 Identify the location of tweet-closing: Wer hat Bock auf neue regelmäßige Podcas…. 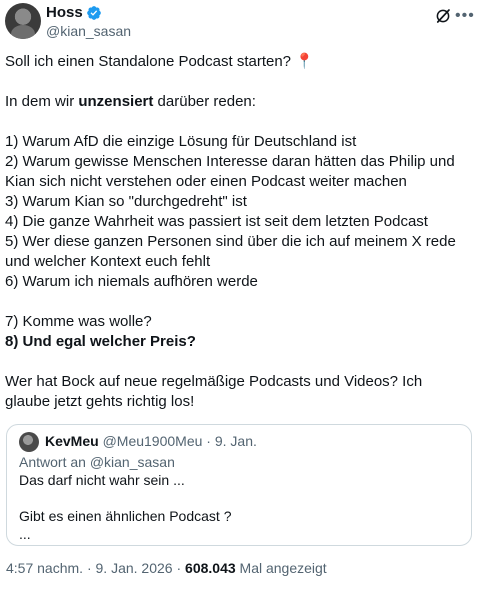
(214, 391).